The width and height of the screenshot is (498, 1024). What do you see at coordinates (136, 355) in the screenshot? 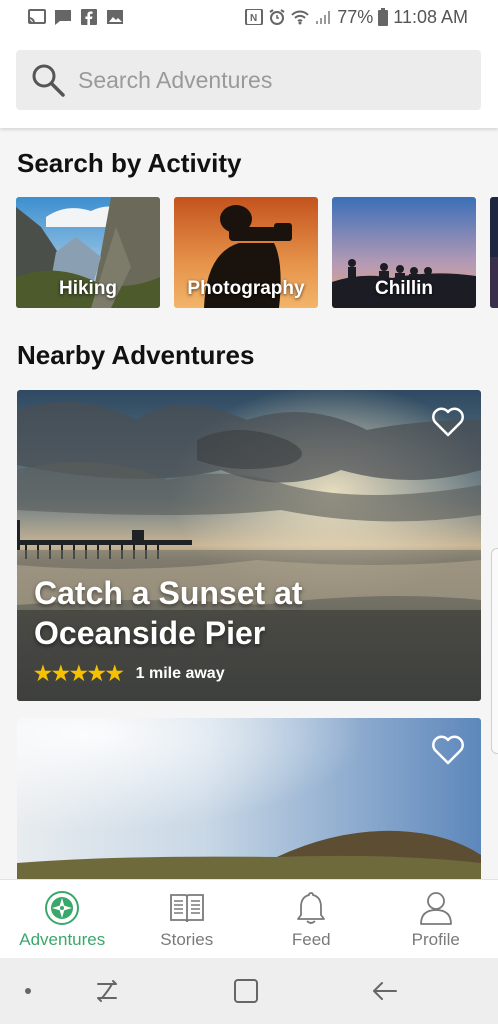
I see `nearby-section-title: Nearby Adventures` at bounding box center [136, 355].